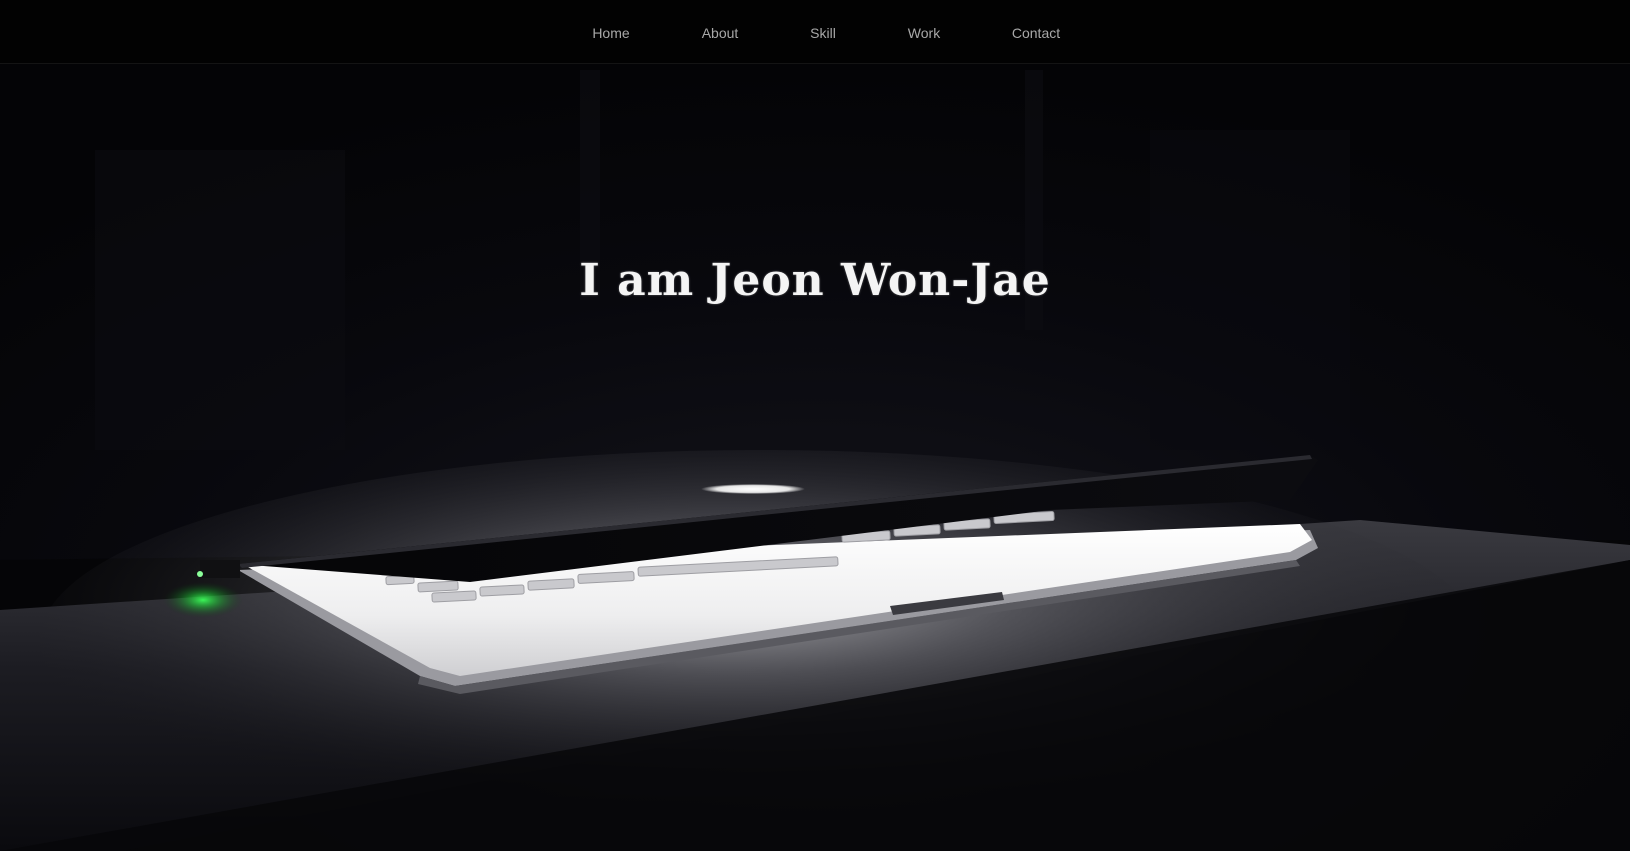 Image resolution: width=1630 pixels, height=851 pixels. I want to click on nav-work-link: Work, so click(924, 33).